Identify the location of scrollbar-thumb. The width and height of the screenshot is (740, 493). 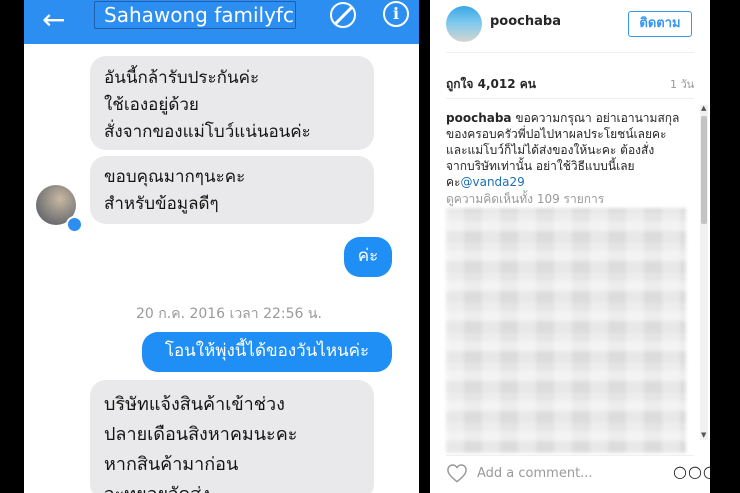
(704, 170).